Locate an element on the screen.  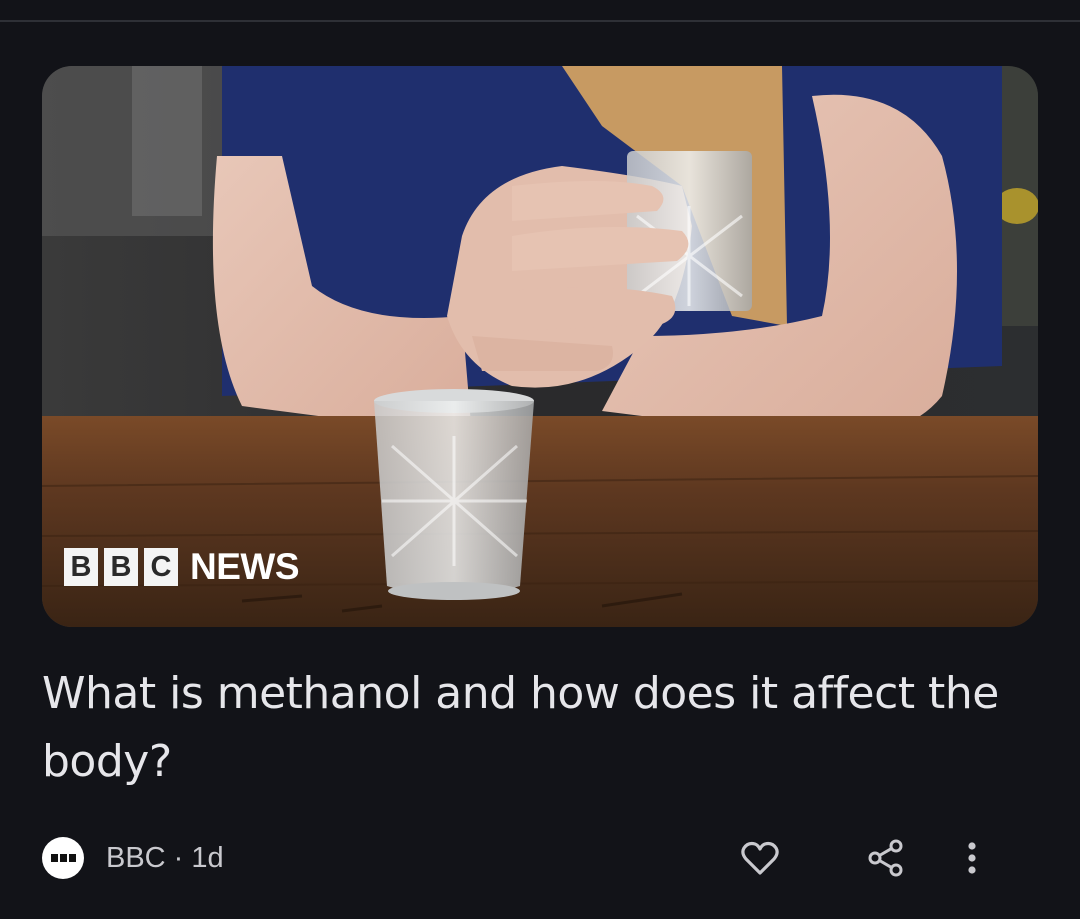
article-meta: BBC · 1d is located at coordinates (133, 858).